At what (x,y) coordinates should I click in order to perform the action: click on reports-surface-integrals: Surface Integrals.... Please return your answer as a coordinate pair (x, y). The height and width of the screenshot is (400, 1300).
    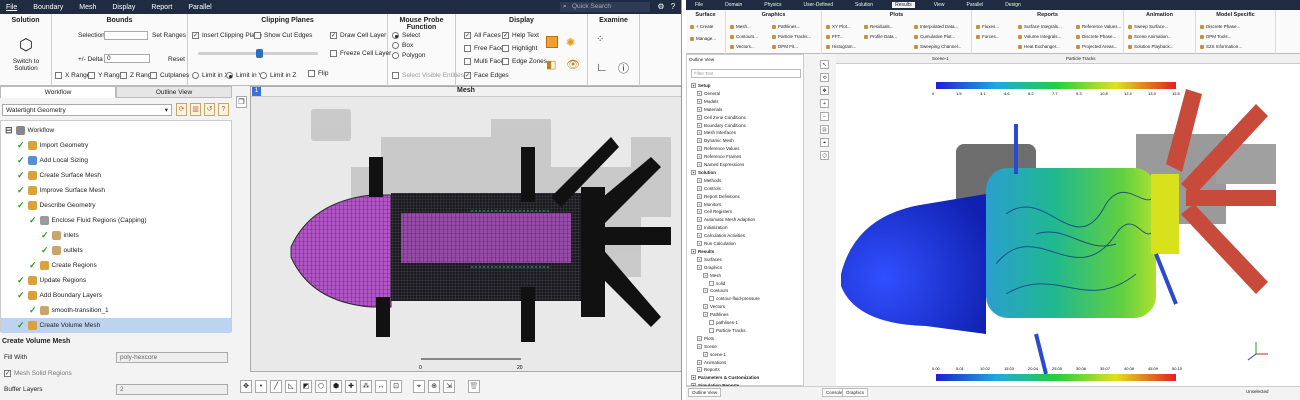
    Looking at the image, I should click on (1040, 26).